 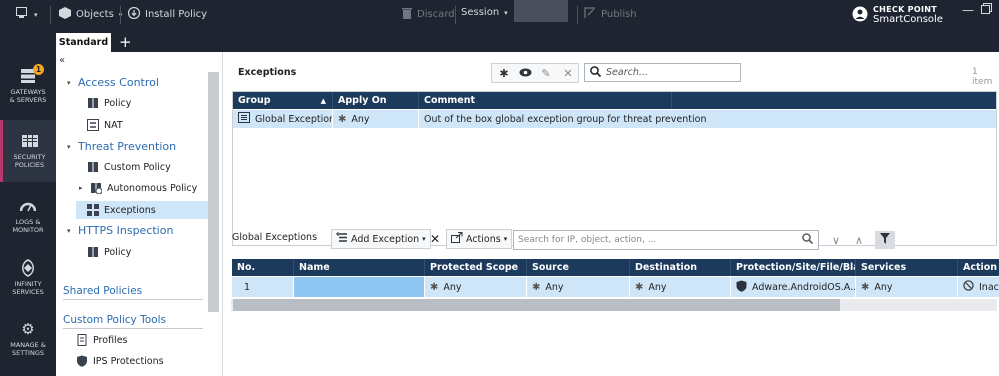 I want to click on column-label: Protection/Site/File/Blade, so click(x=795, y=267).